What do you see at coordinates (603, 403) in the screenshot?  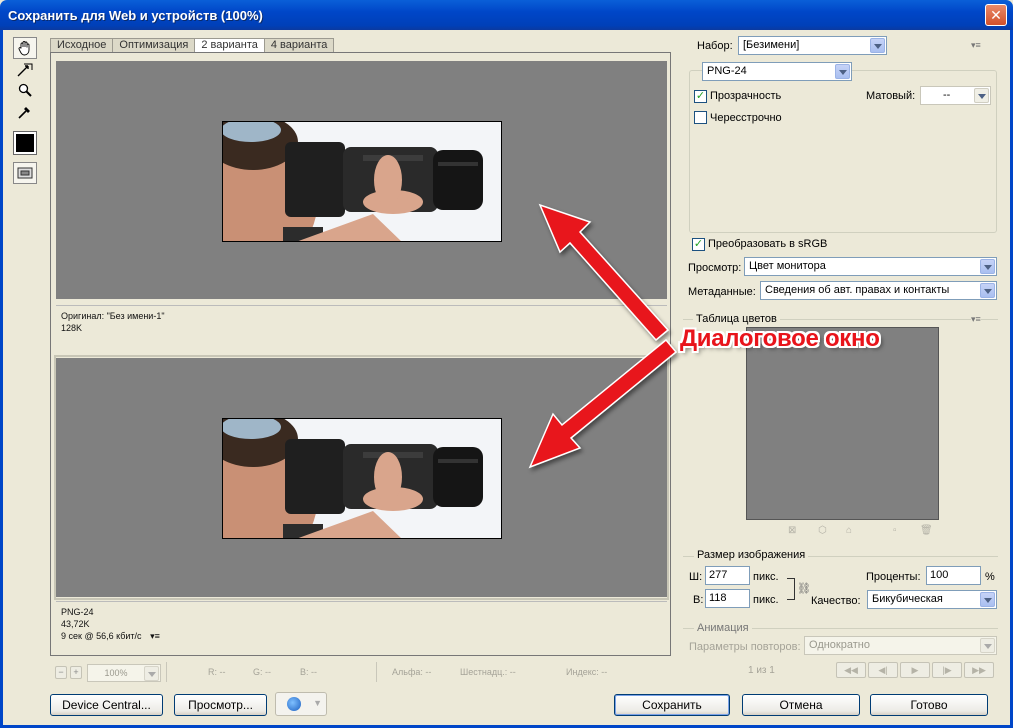 I see `arrow-to-bottom-pane` at bounding box center [603, 403].